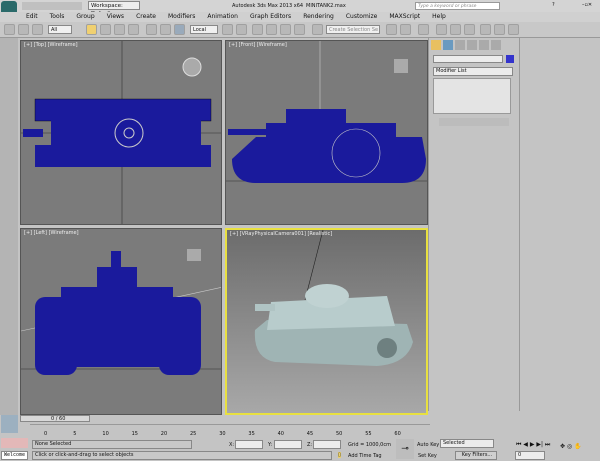 The width and height of the screenshot is (600, 461). What do you see at coordinates (310, 445) in the screenshot?
I see `z-label: Z:` at bounding box center [310, 445].